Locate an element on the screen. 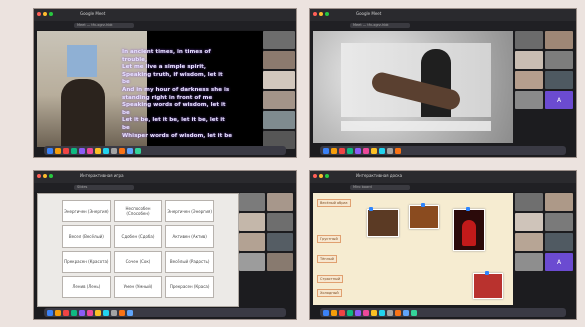 This screenshot has width=585, height=327. word-card: Неспособен (Способен) is located at coordinates (138, 211).